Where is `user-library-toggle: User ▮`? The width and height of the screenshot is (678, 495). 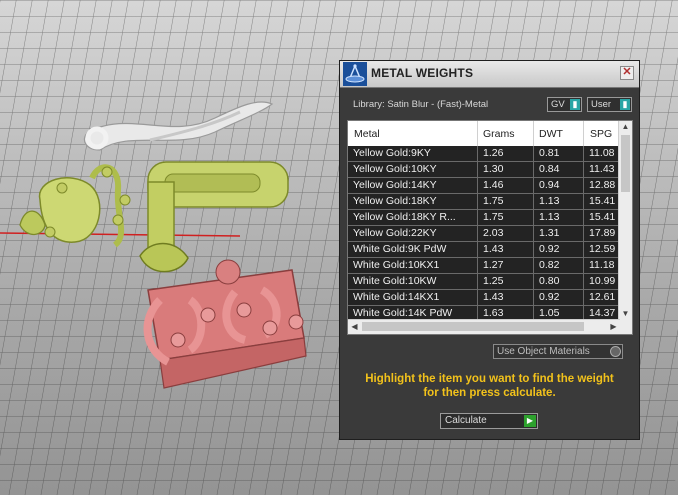
user-library-toggle: User ▮ is located at coordinates (609, 104).